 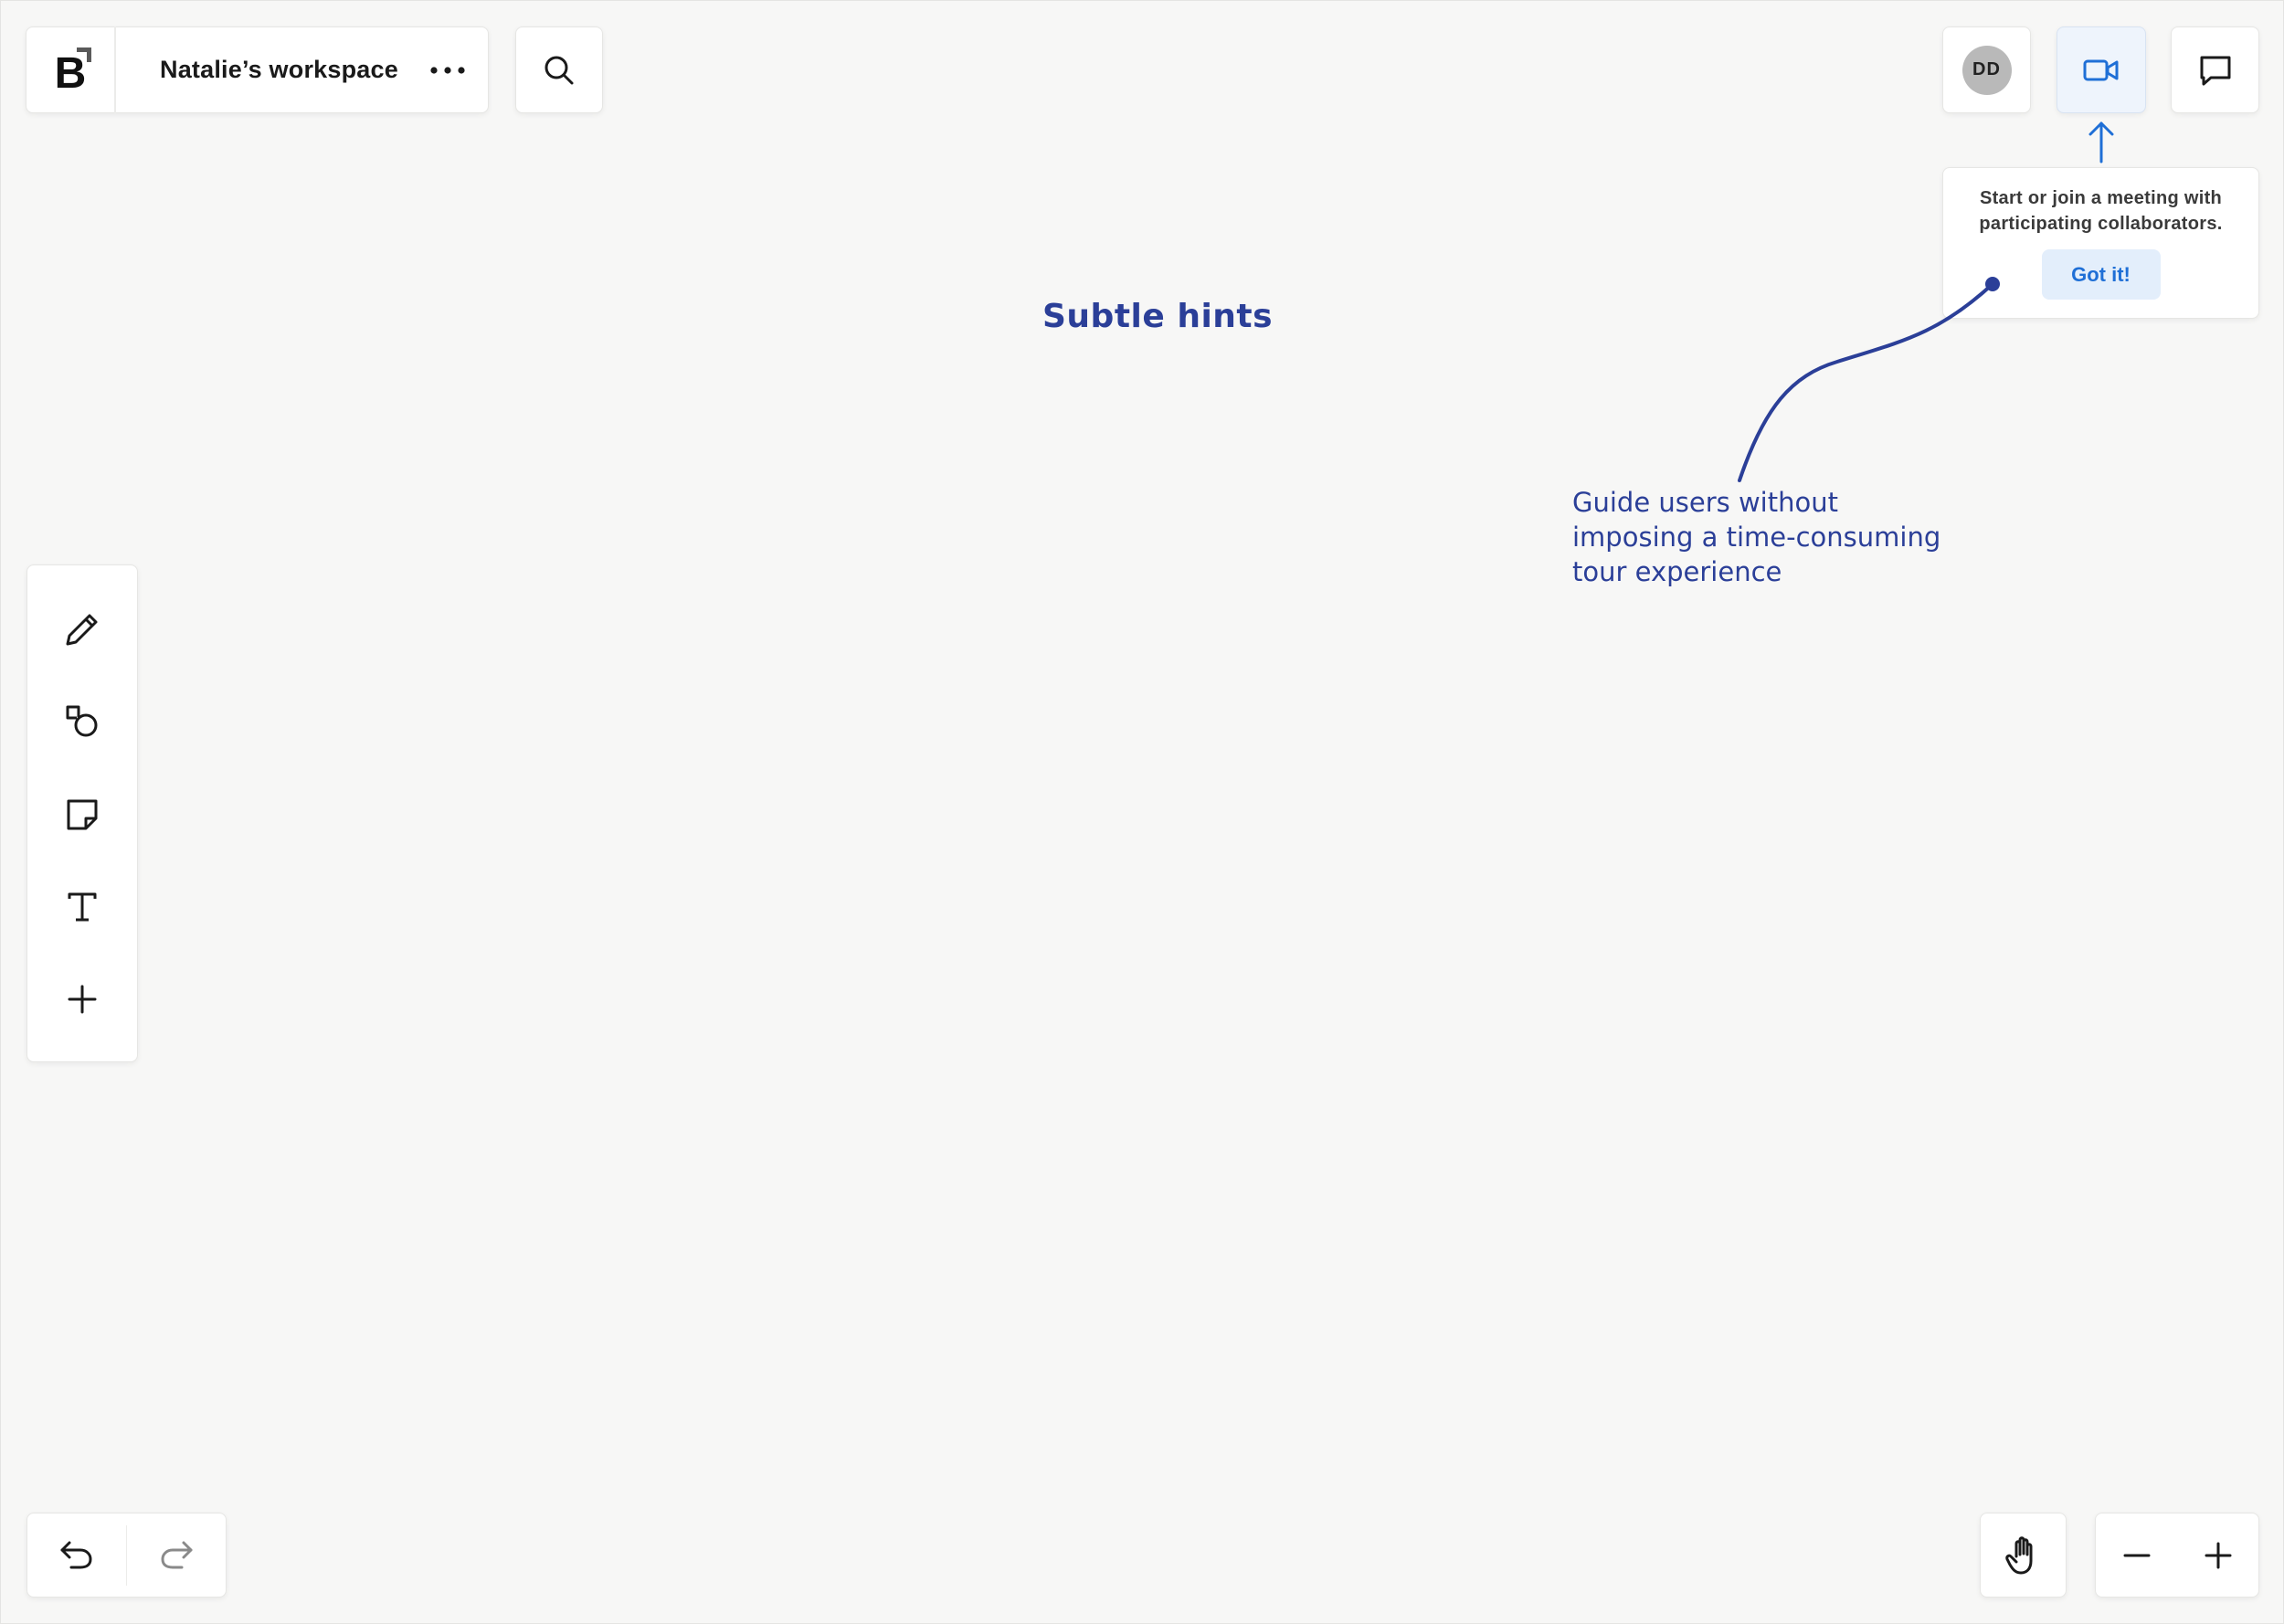 I want to click on pencil-icon, so click(x=82, y=630).